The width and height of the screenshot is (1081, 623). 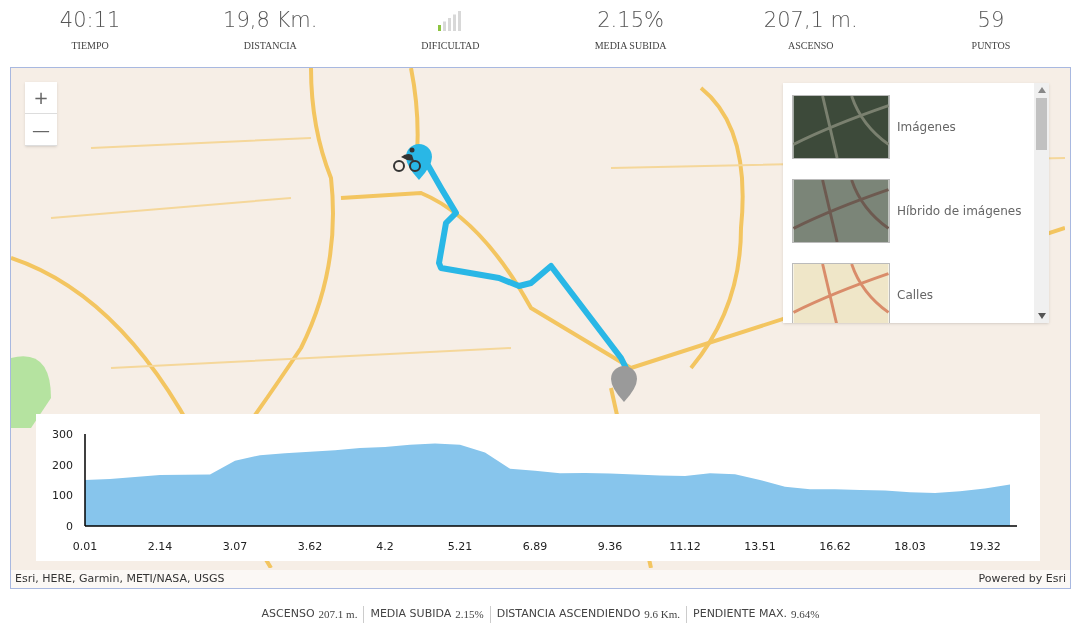 I want to click on stat-label: ASCENSO, so click(x=811, y=46).